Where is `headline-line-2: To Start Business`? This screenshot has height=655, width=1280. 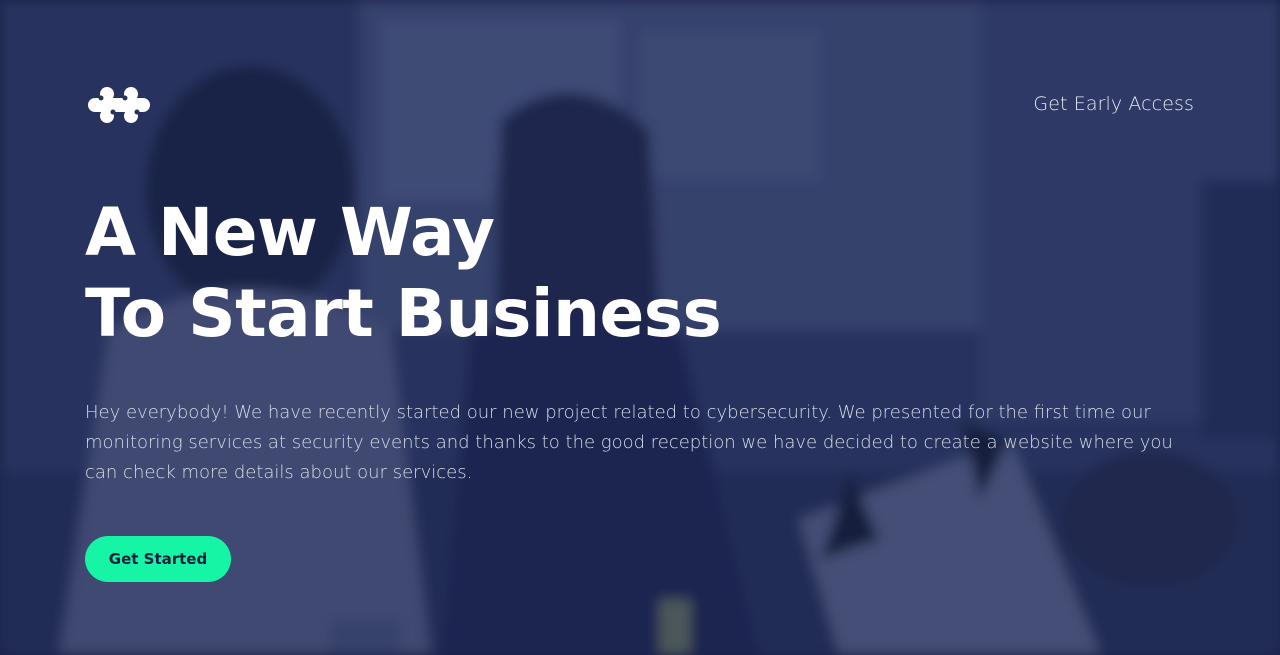 headline-line-2: To Start Business is located at coordinates (403, 313).